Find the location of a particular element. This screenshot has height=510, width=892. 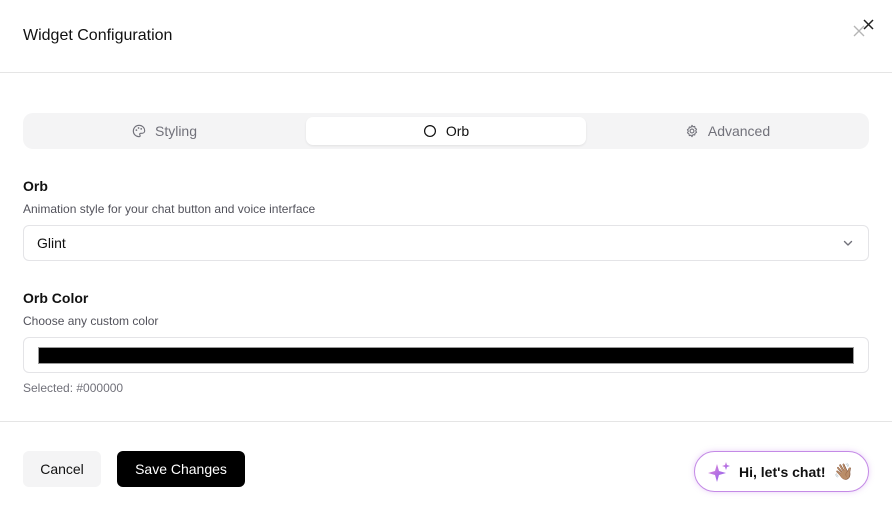

palette-icon is located at coordinates (139, 131).